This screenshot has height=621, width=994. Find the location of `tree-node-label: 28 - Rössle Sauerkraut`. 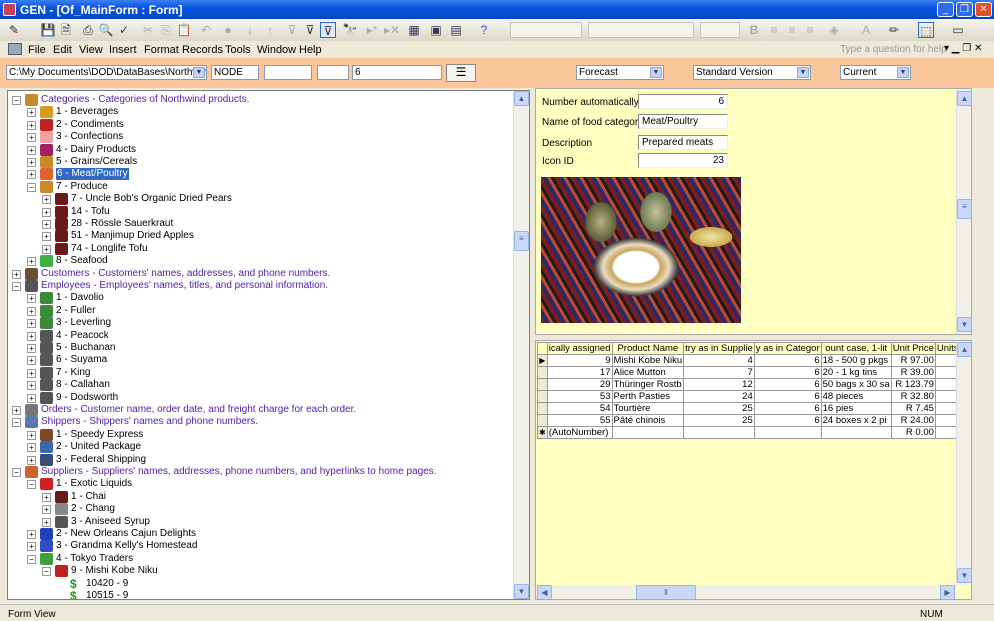

tree-node-label: 28 - Rössle Sauerkraut is located at coordinates (122, 224).